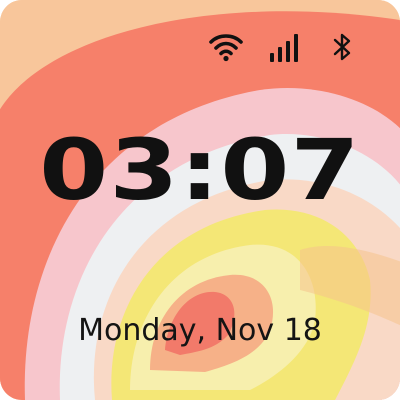 This screenshot has height=400, width=400. What do you see at coordinates (342, 47) in the screenshot?
I see `bluetooth-icon` at bounding box center [342, 47].